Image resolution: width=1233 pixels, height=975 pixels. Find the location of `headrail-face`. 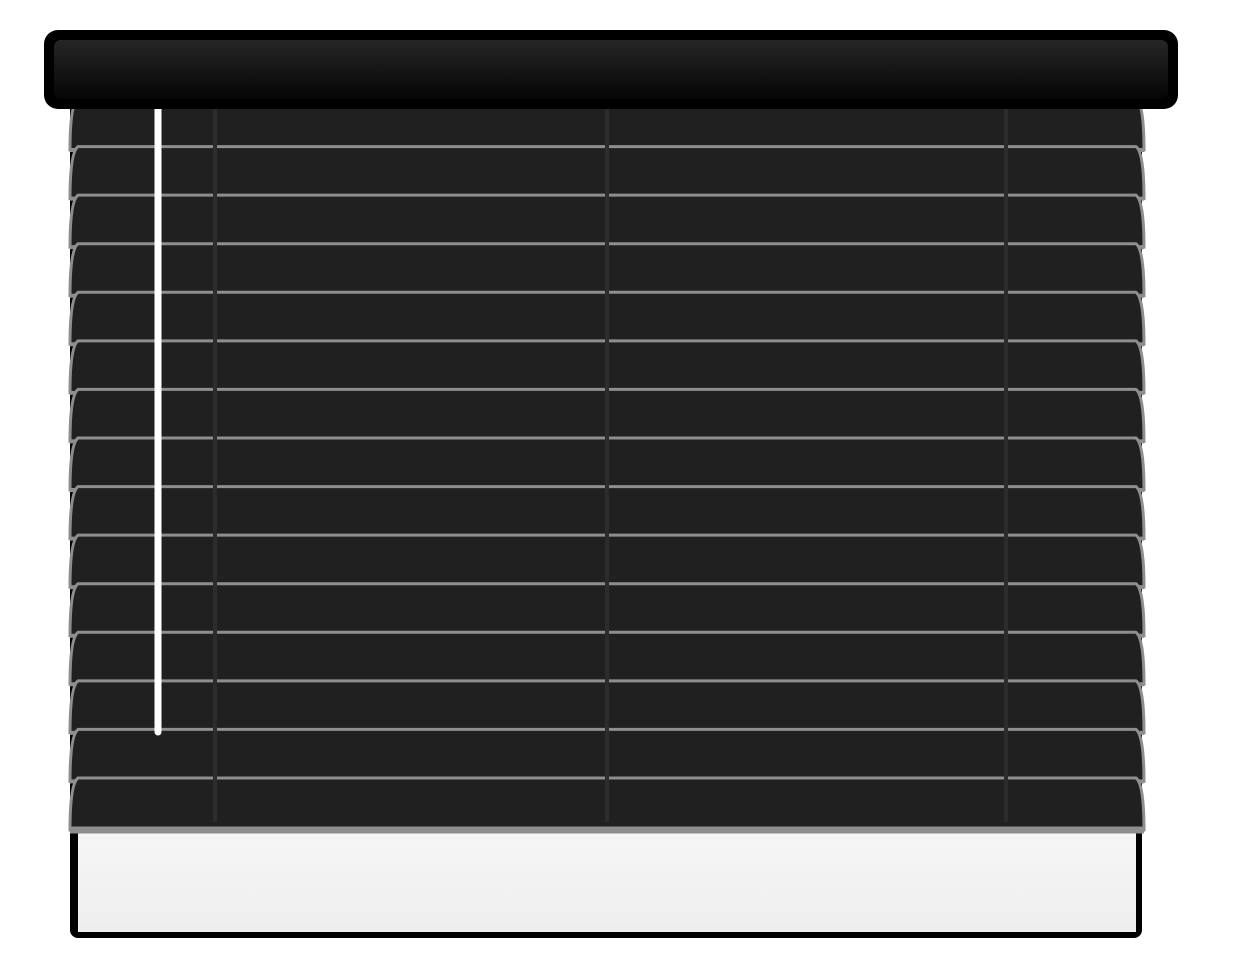

headrail-face is located at coordinates (611, 69).